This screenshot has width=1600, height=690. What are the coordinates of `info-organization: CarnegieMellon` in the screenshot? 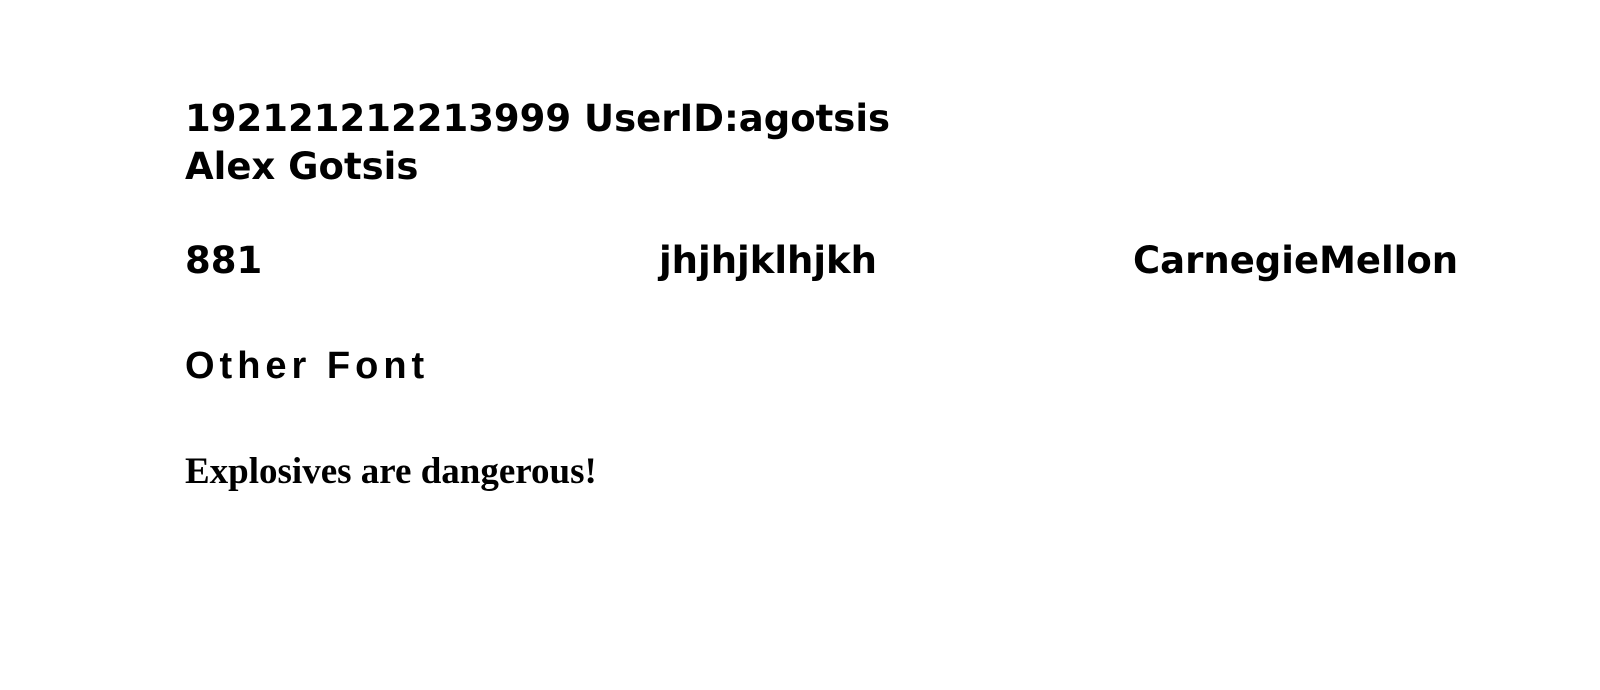 It's located at (1296, 260).